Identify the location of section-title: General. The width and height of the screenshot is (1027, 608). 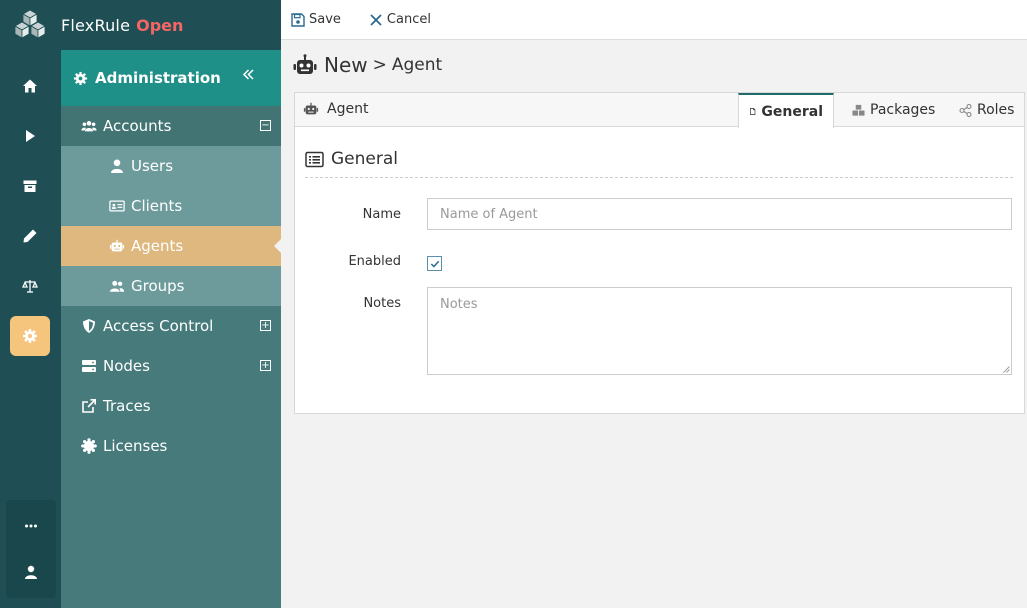
(351, 159).